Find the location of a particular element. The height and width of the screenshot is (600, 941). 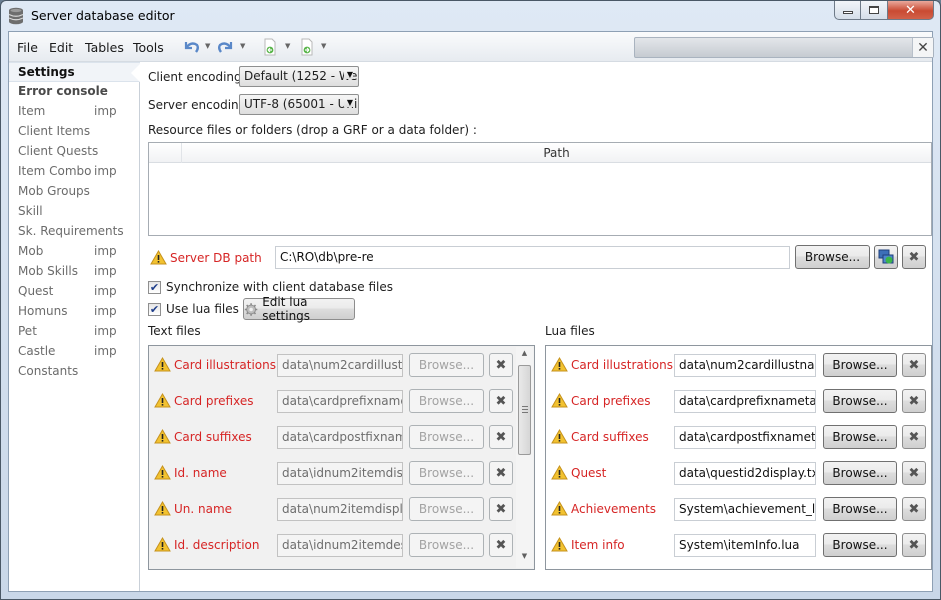

minimize-button is located at coordinates (847, 10).